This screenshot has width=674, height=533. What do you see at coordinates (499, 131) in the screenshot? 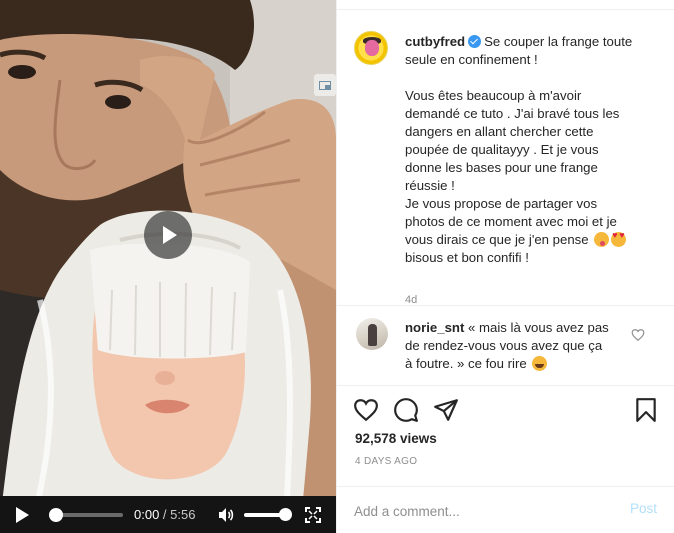
I see `caption-line: dangers en allant chercher cette` at bounding box center [499, 131].